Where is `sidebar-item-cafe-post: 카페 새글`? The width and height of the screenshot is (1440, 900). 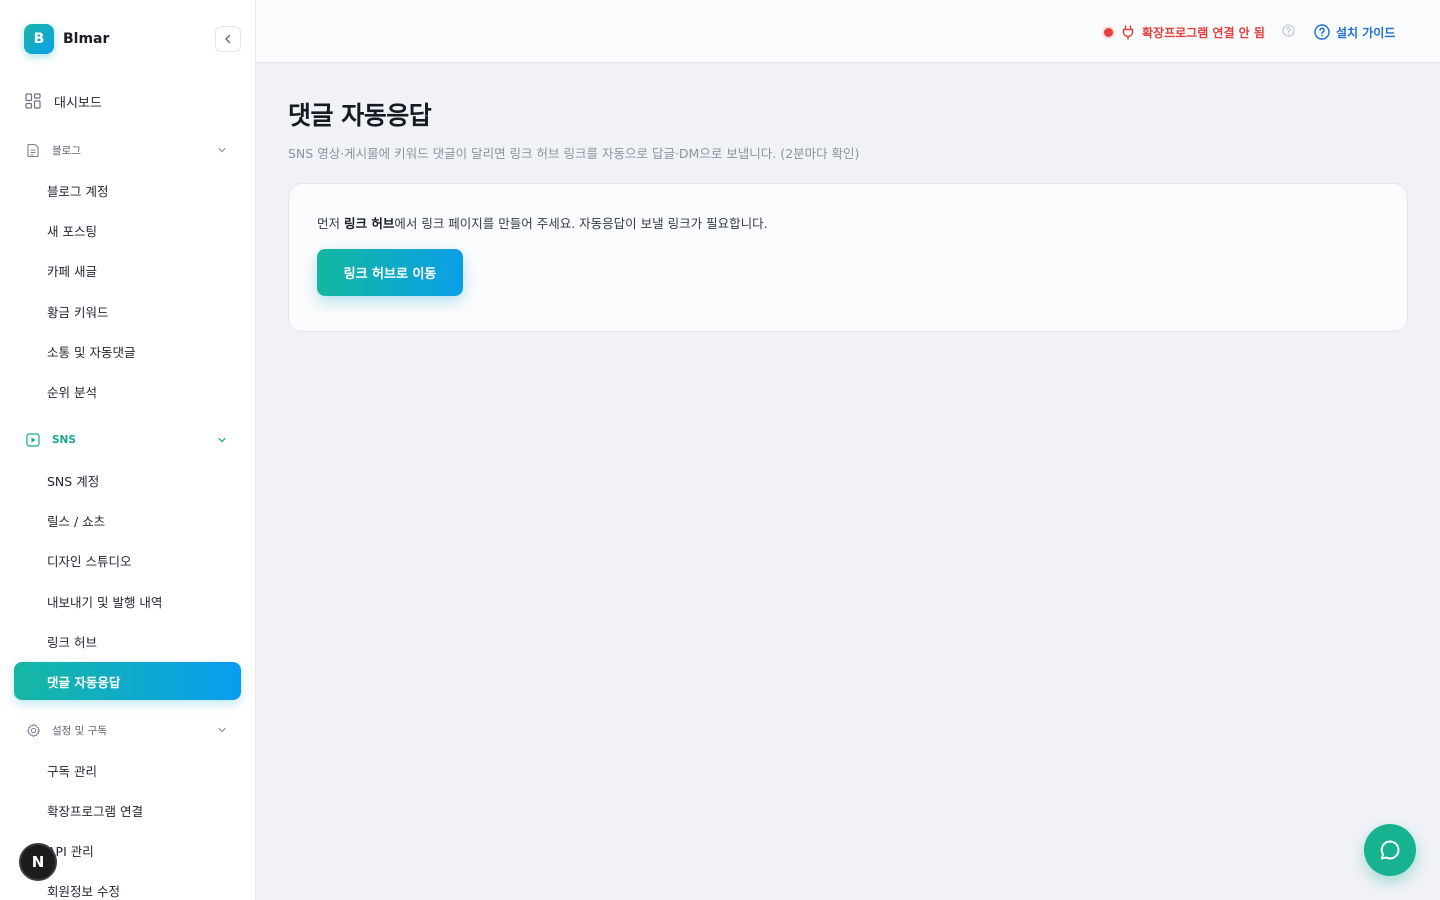 sidebar-item-cafe-post: 카페 새글 is located at coordinates (127, 270).